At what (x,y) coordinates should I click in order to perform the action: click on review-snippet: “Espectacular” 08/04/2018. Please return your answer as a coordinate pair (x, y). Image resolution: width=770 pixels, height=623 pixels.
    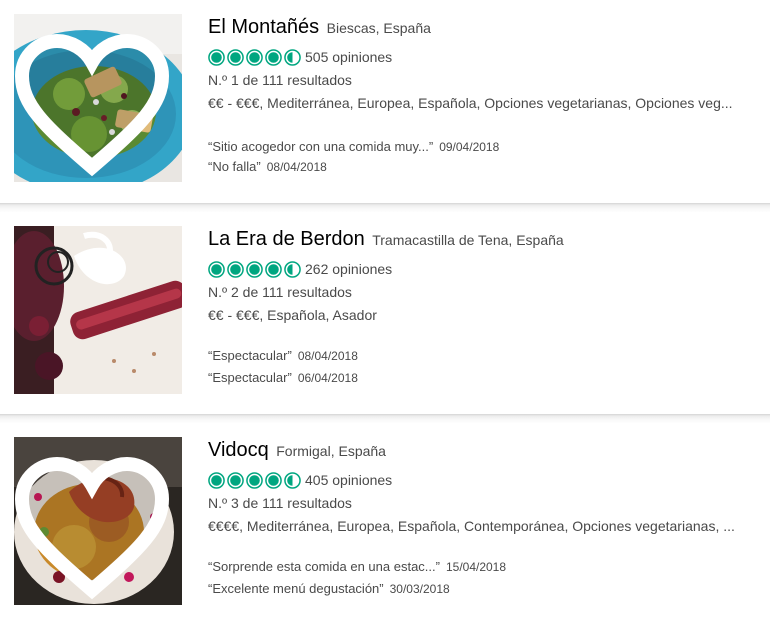
    Looking at the image, I should click on (283, 355).